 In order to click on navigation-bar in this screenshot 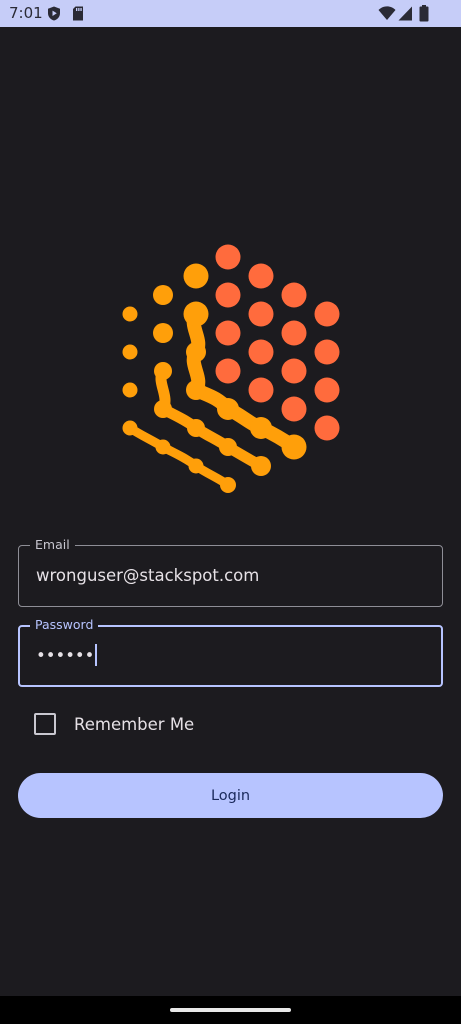, I will do `click(230, 1010)`.